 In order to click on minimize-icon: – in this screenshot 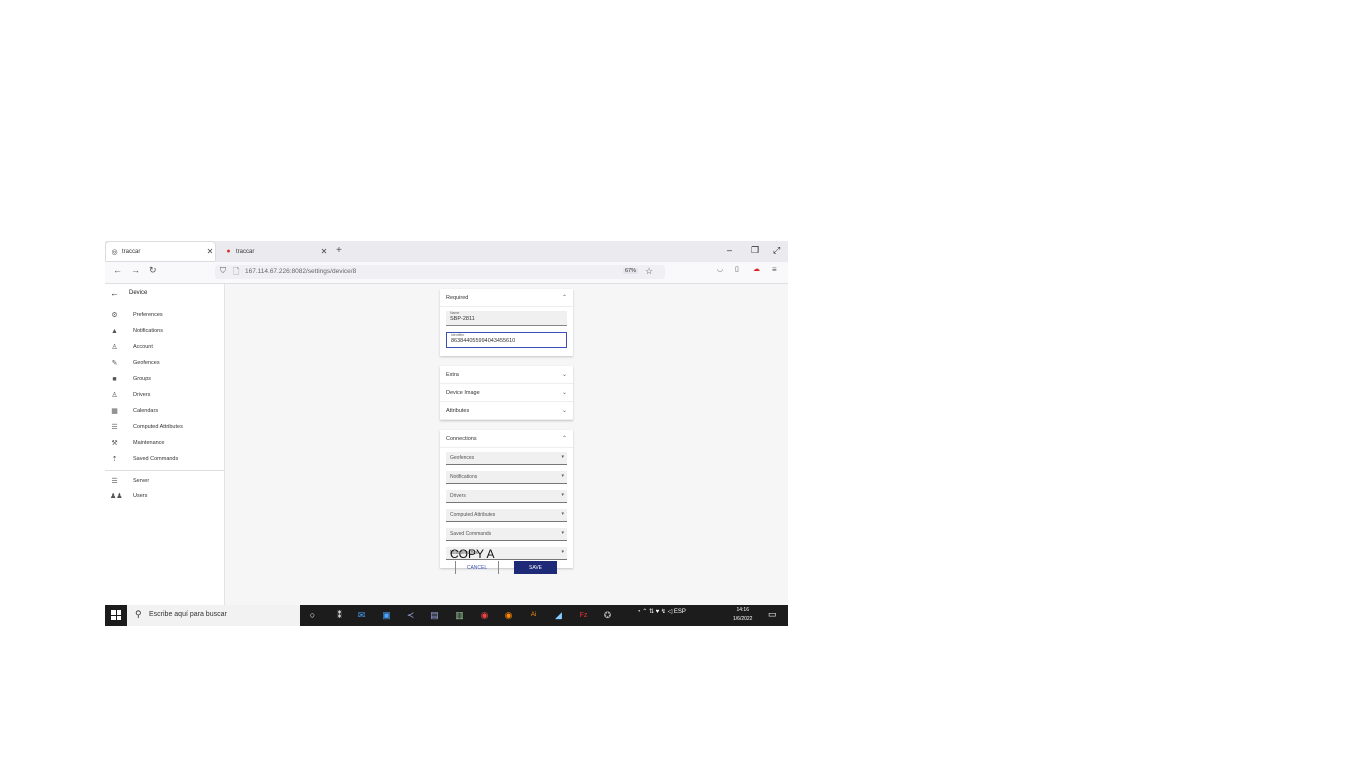, I will do `click(729, 250)`.